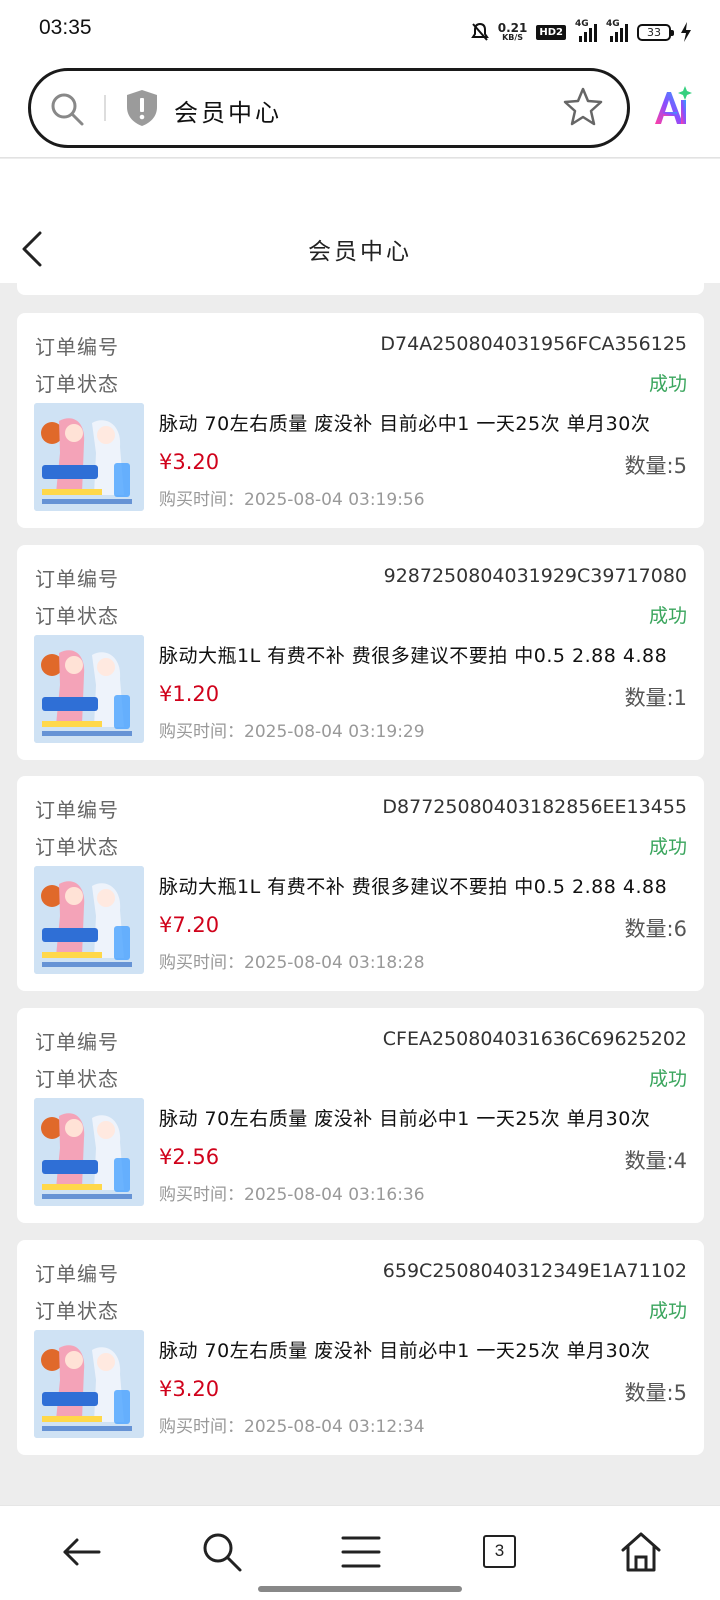 This screenshot has width=720, height=1600. Describe the element at coordinates (360, 221) in the screenshot. I see `page-header: 会员中心` at that location.